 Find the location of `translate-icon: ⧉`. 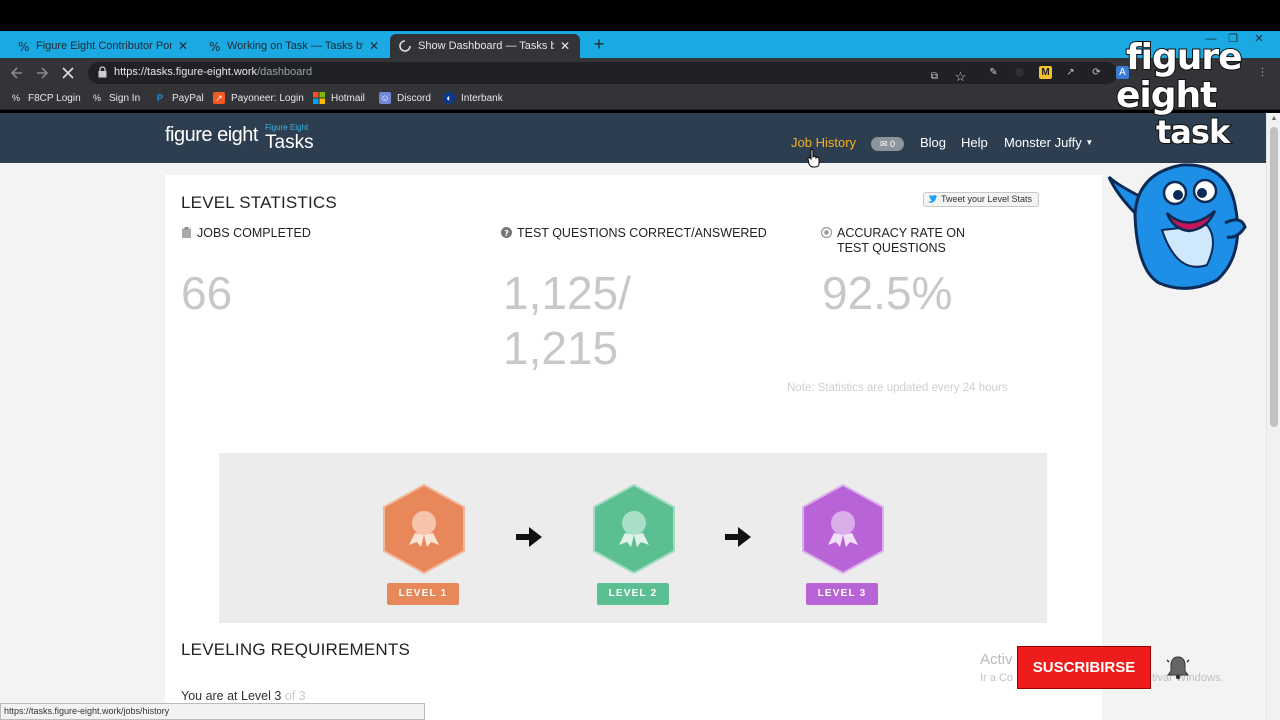

translate-icon: ⧉ is located at coordinates (934, 76).